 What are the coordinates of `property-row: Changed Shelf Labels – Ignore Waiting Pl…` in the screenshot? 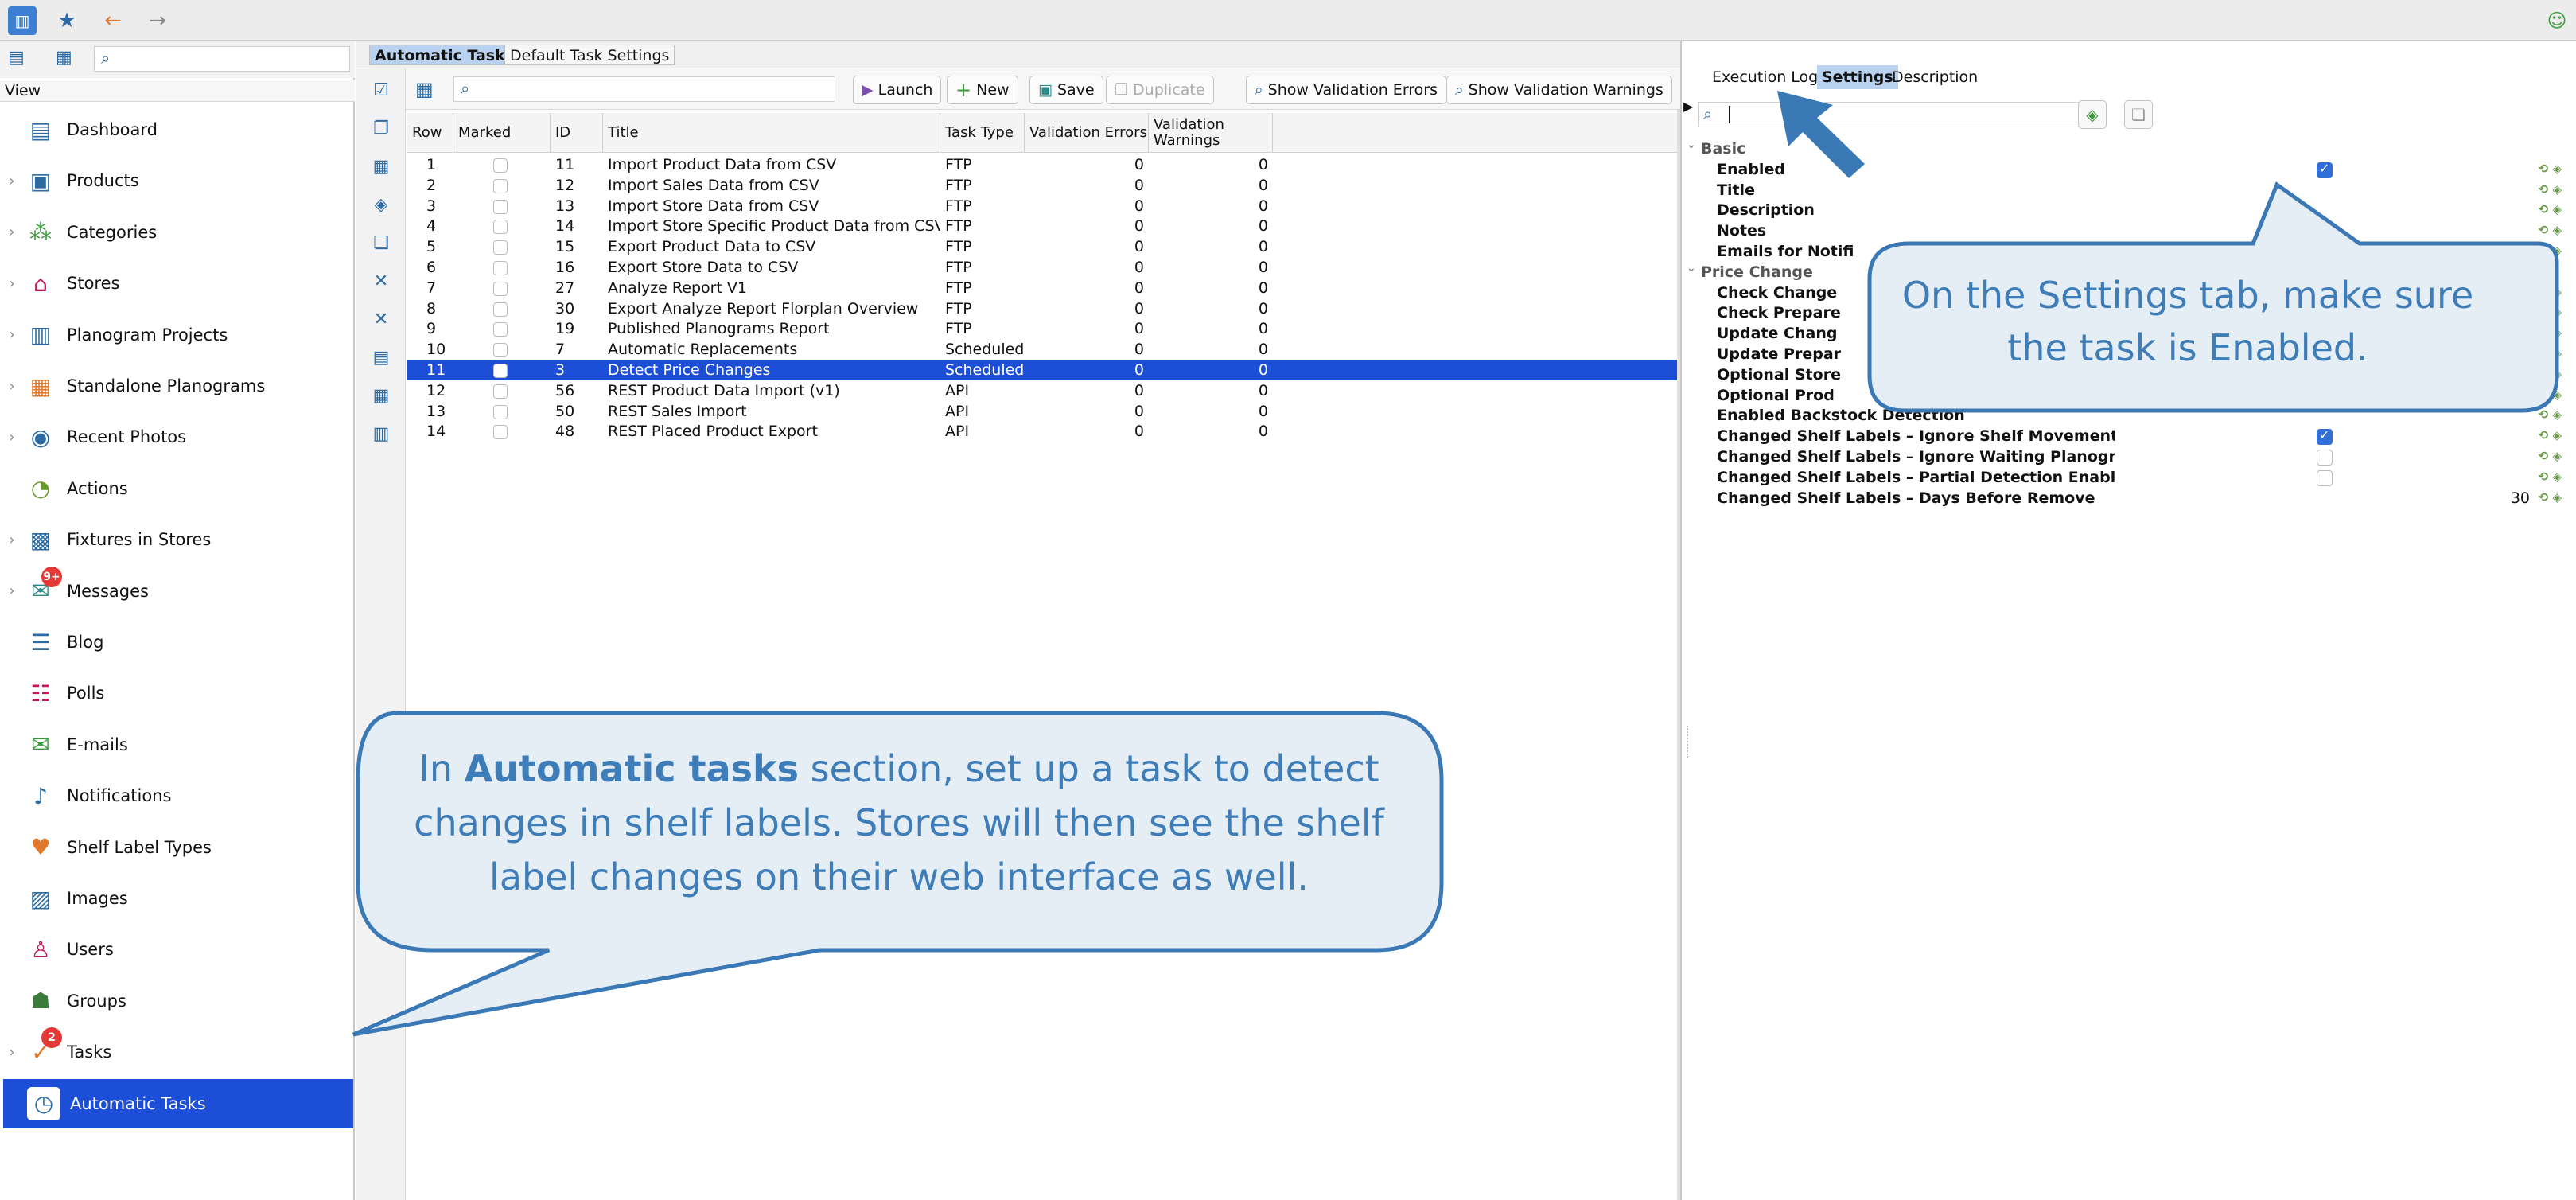 It's located at (2136, 456).